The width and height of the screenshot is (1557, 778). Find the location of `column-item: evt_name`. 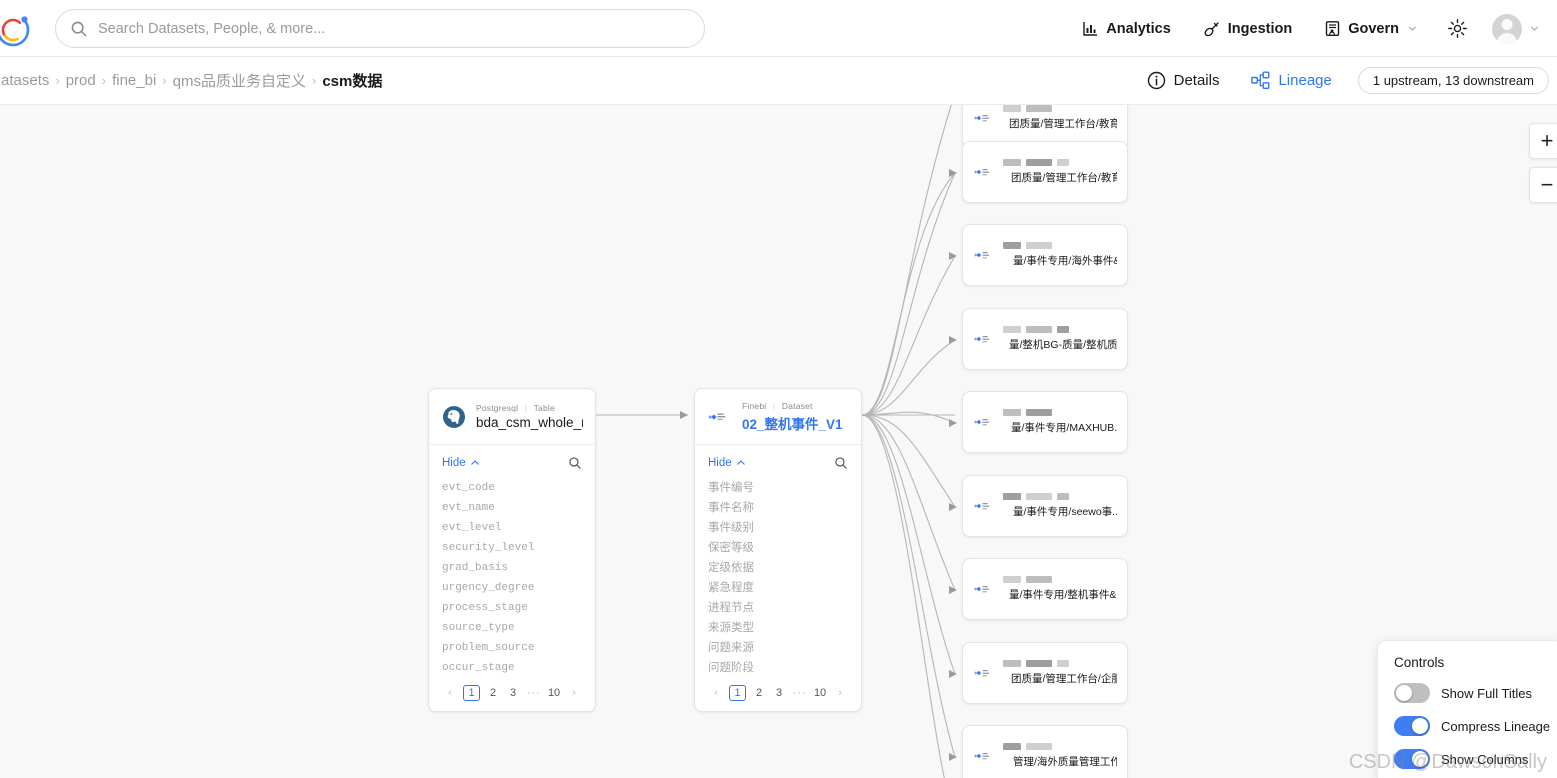

column-item: evt_name is located at coordinates (512, 508).